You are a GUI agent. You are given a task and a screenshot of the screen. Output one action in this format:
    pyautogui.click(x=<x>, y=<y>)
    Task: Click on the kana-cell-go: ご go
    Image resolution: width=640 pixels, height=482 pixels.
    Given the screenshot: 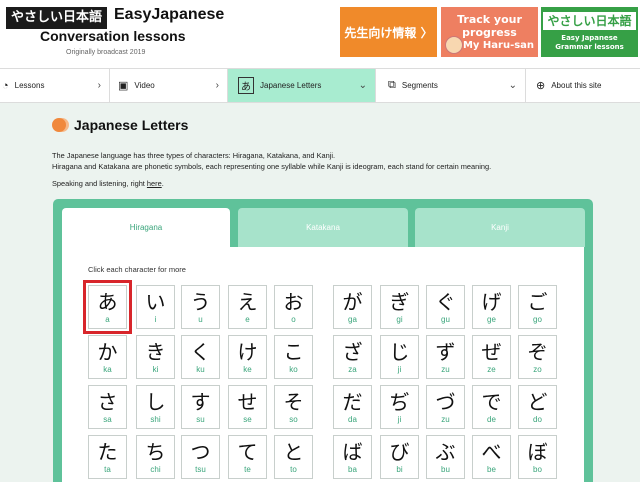 What is the action you would take?
    pyautogui.click(x=537, y=307)
    